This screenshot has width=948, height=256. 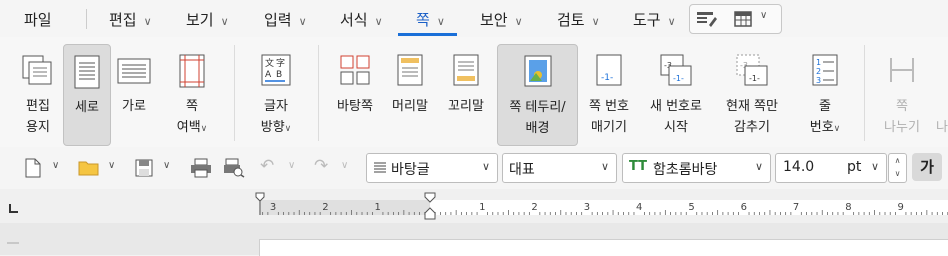 I want to click on font-size-unit: pt, so click(x=854, y=167).